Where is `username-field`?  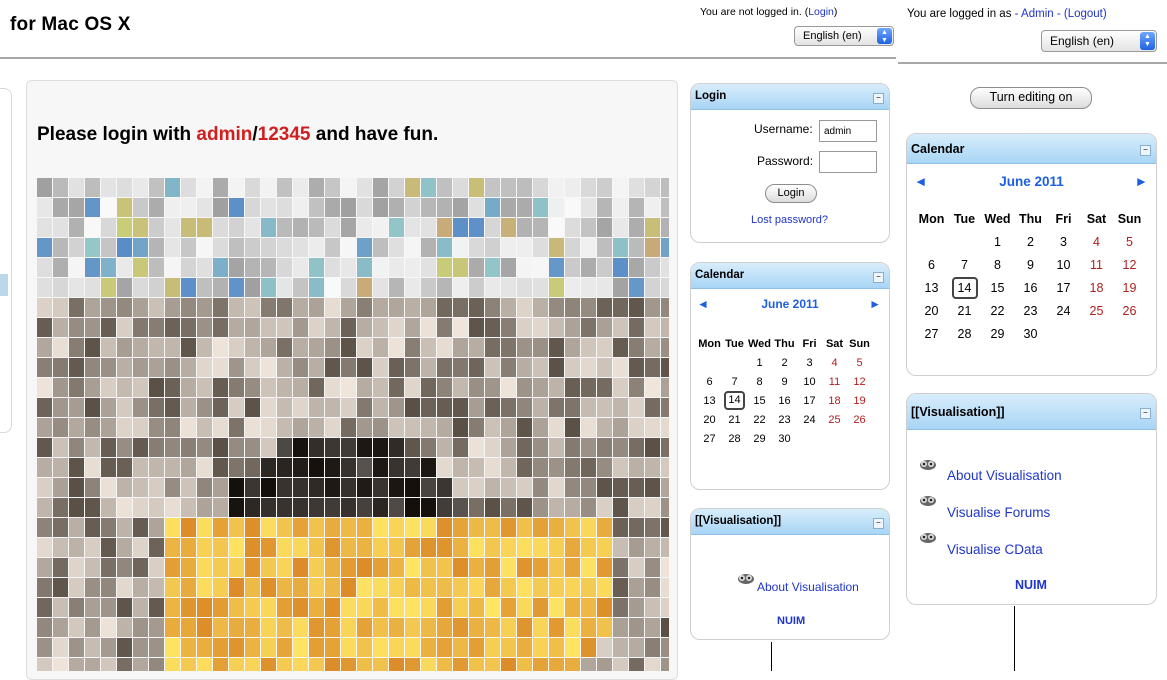 username-field is located at coordinates (848, 131).